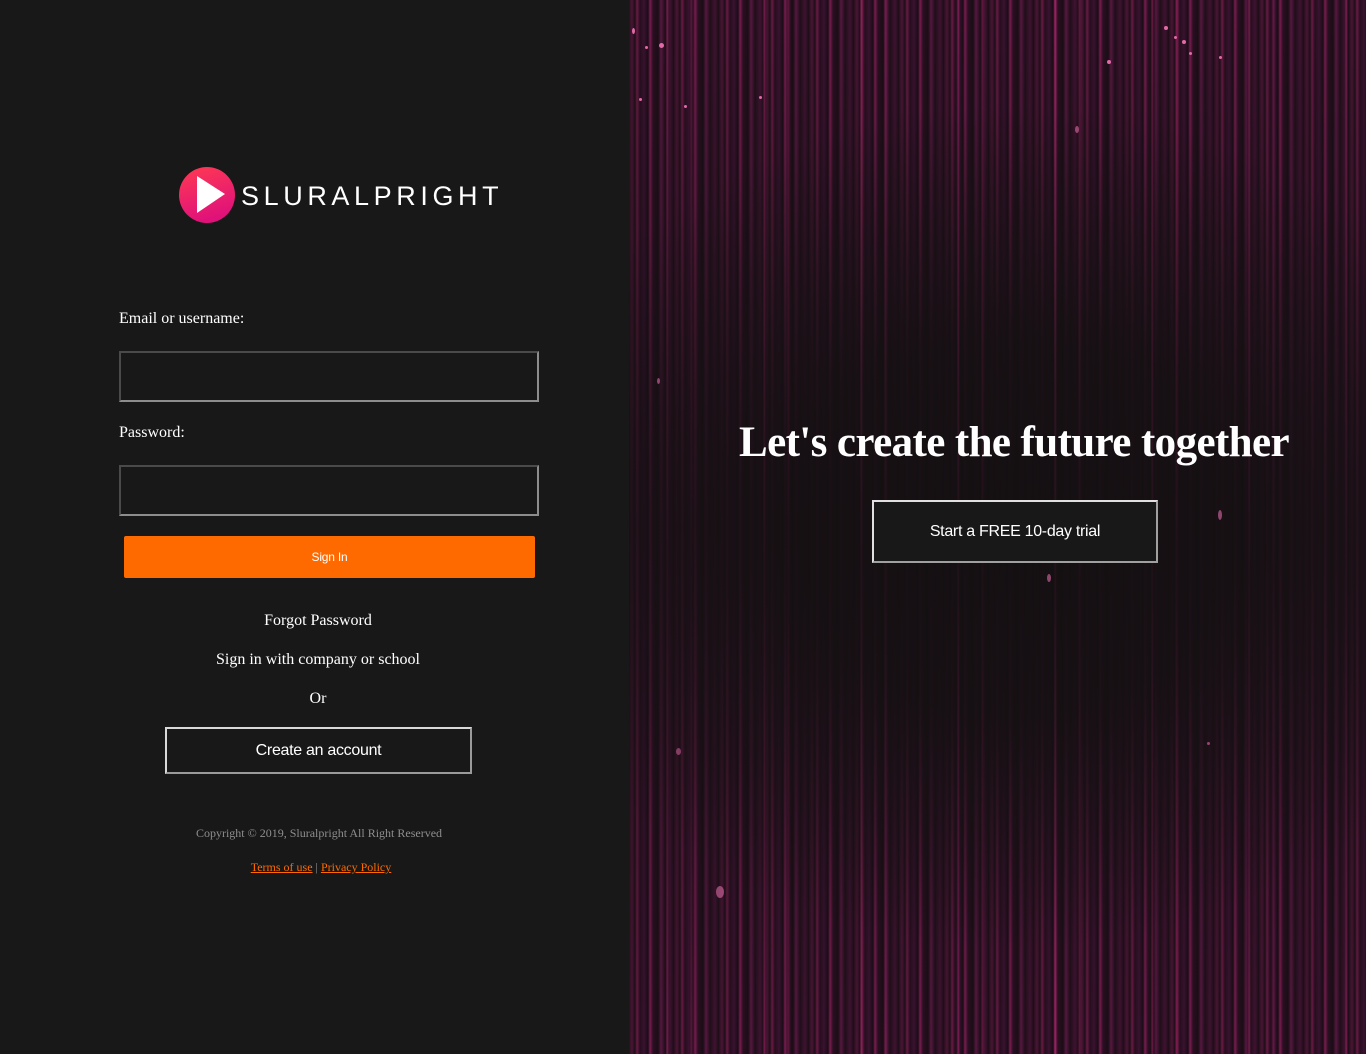 The image size is (1366, 1054). Describe the element at coordinates (318, 698) in the screenshot. I see `or-divider: Or` at that location.